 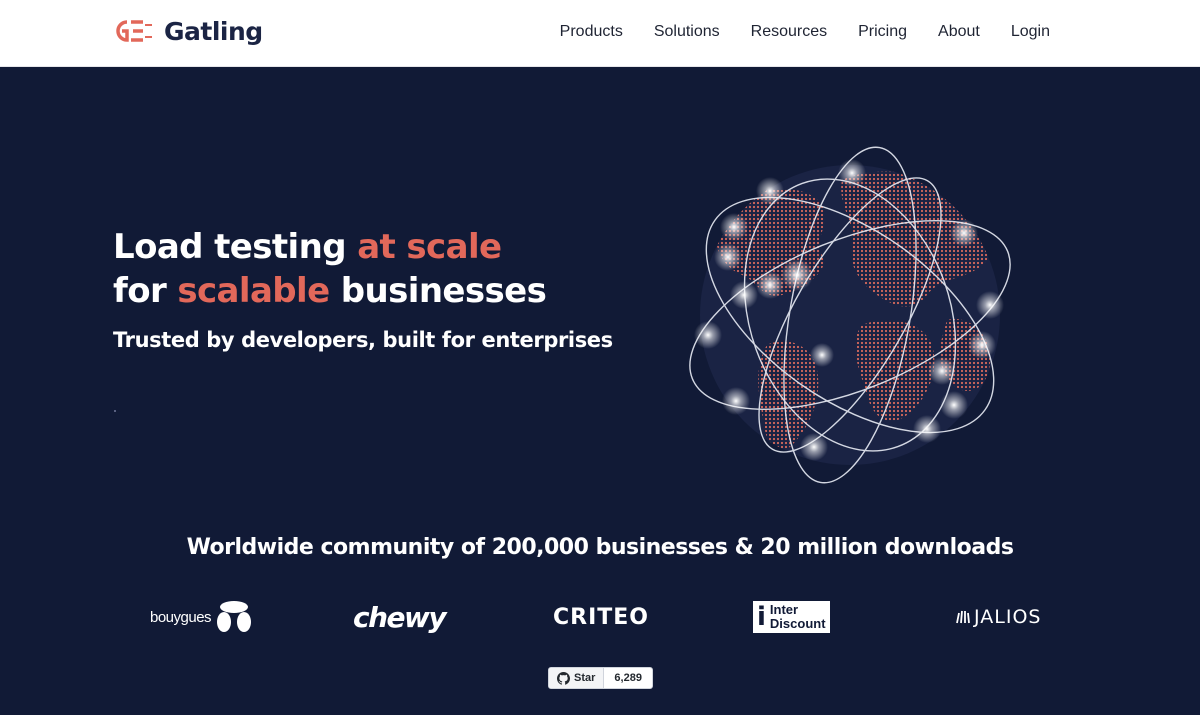 What do you see at coordinates (563, 678) in the screenshot?
I see `github-icon` at bounding box center [563, 678].